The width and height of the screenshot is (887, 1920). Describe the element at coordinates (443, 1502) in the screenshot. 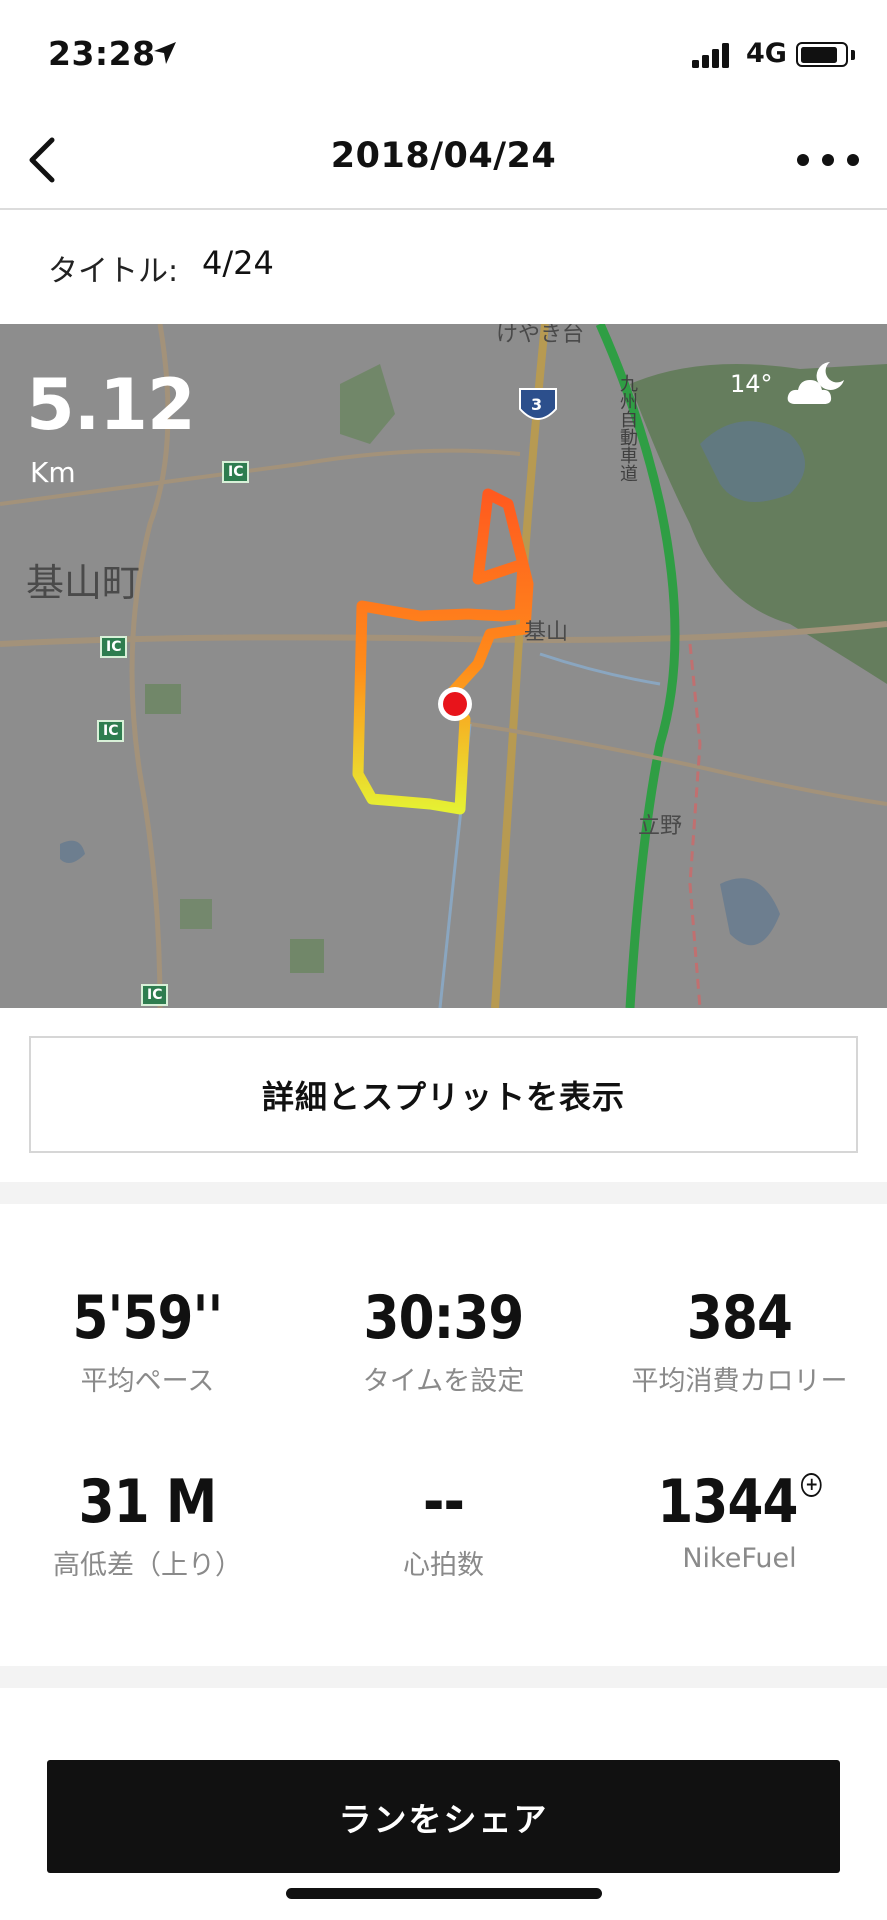

I see `stat-value: --` at that location.